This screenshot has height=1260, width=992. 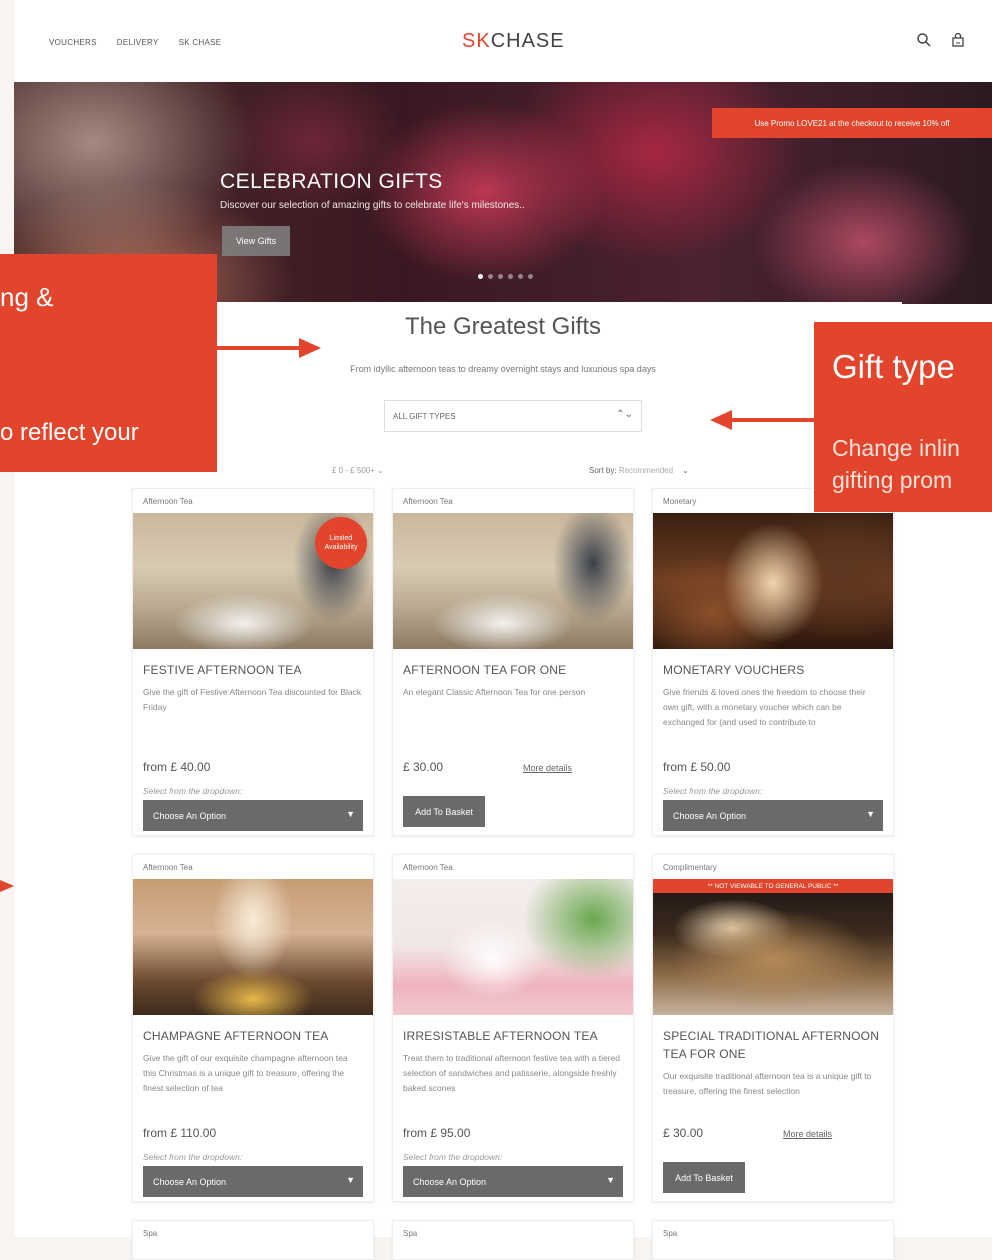 I want to click on nav-delivery: DELIVERY, so click(x=138, y=42).